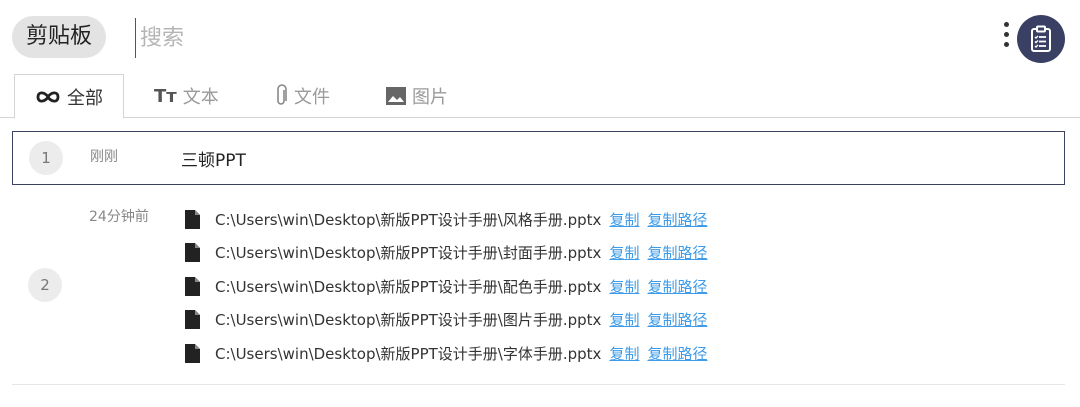  I want to click on text-icon: Tт, so click(165, 96).